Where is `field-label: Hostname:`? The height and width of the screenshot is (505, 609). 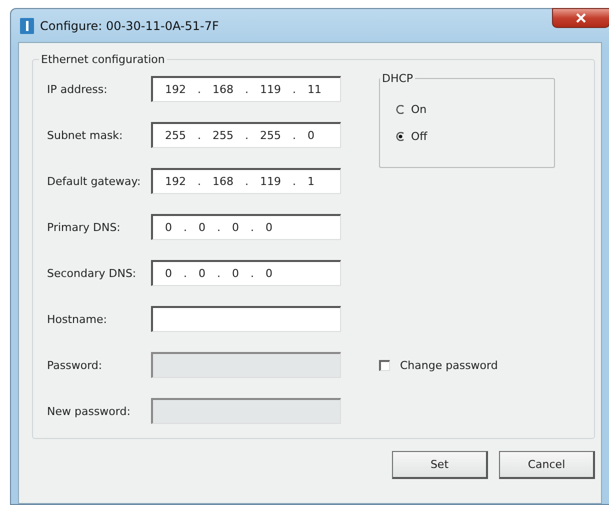 field-label: Hostname: is located at coordinates (77, 319).